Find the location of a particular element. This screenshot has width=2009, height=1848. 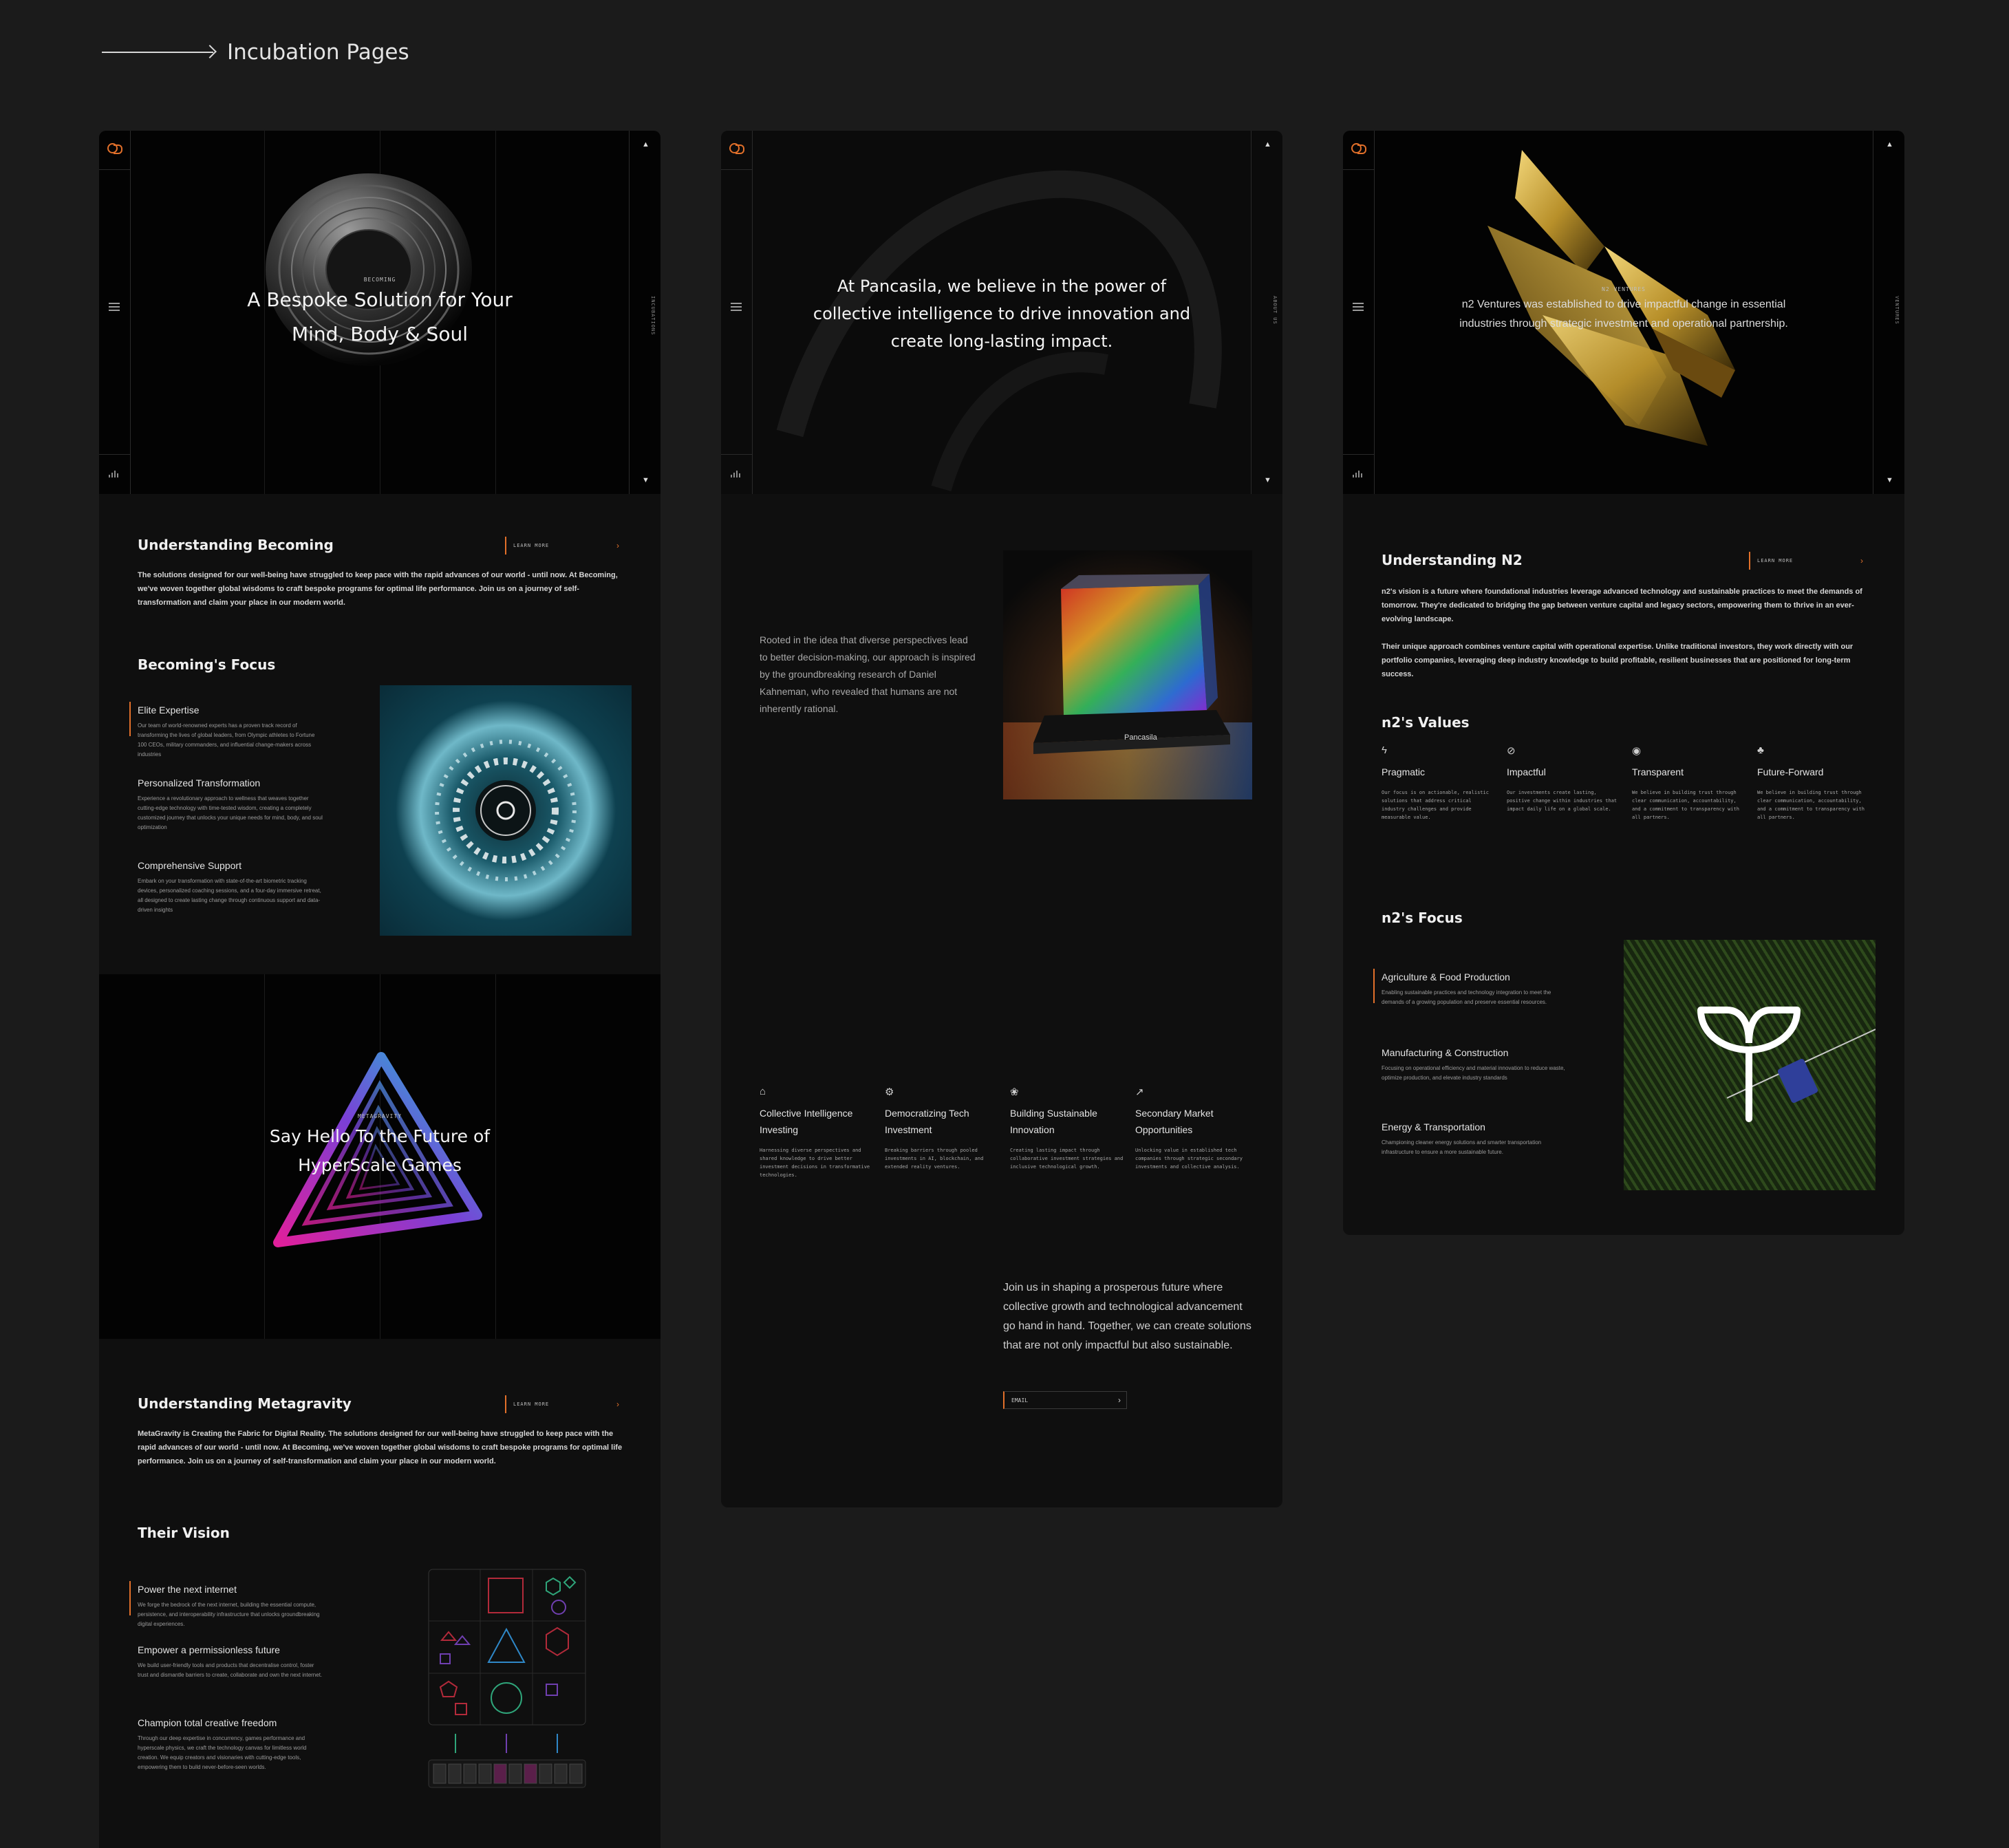

prism-cube-image: Pancasila is located at coordinates (1127, 674).